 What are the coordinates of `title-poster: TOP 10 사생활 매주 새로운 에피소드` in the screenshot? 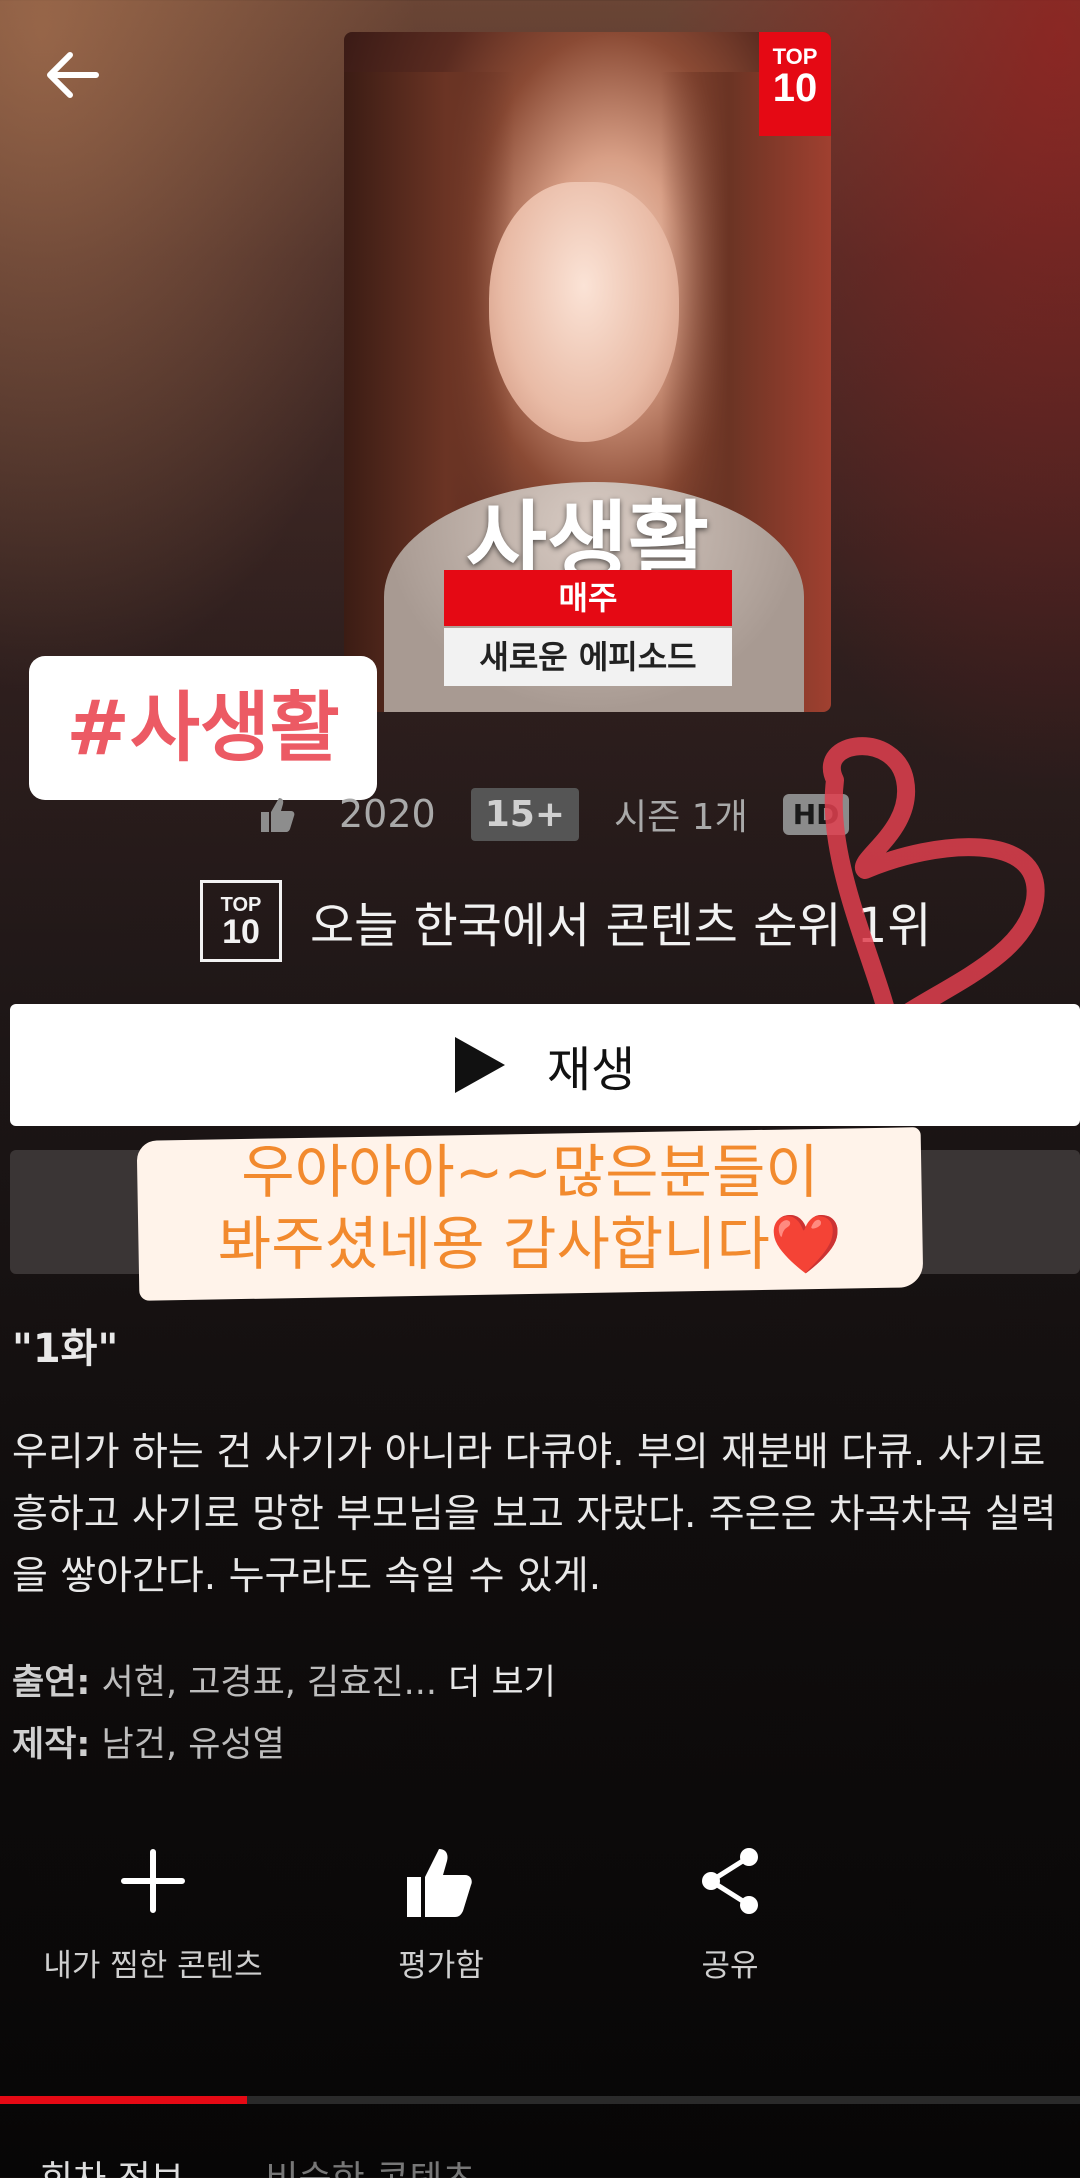 It's located at (587, 372).